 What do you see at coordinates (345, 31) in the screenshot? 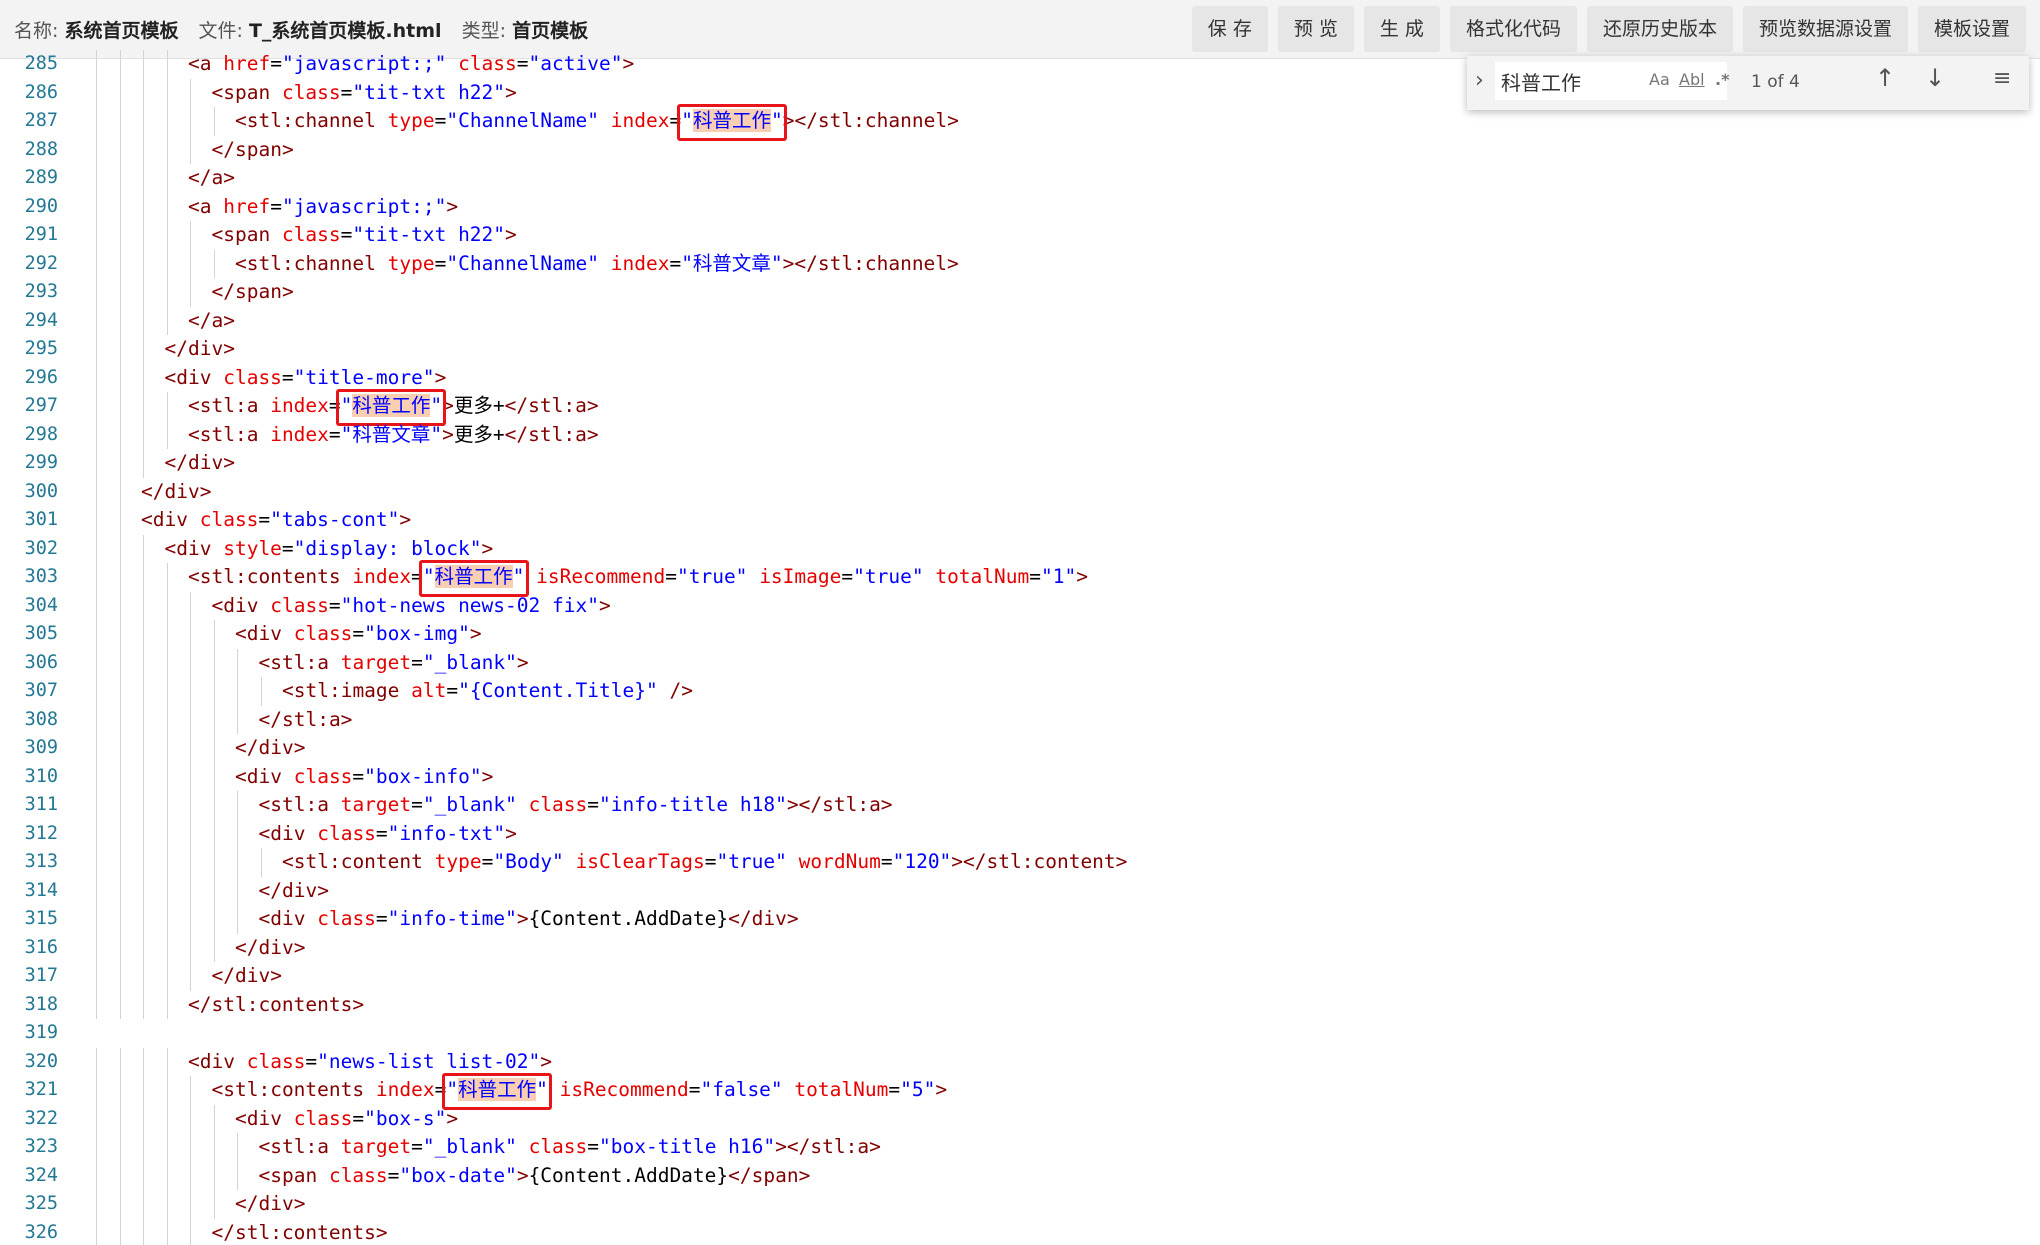
I see `file-value: T_系统首页模板.html` at bounding box center [345, 31].